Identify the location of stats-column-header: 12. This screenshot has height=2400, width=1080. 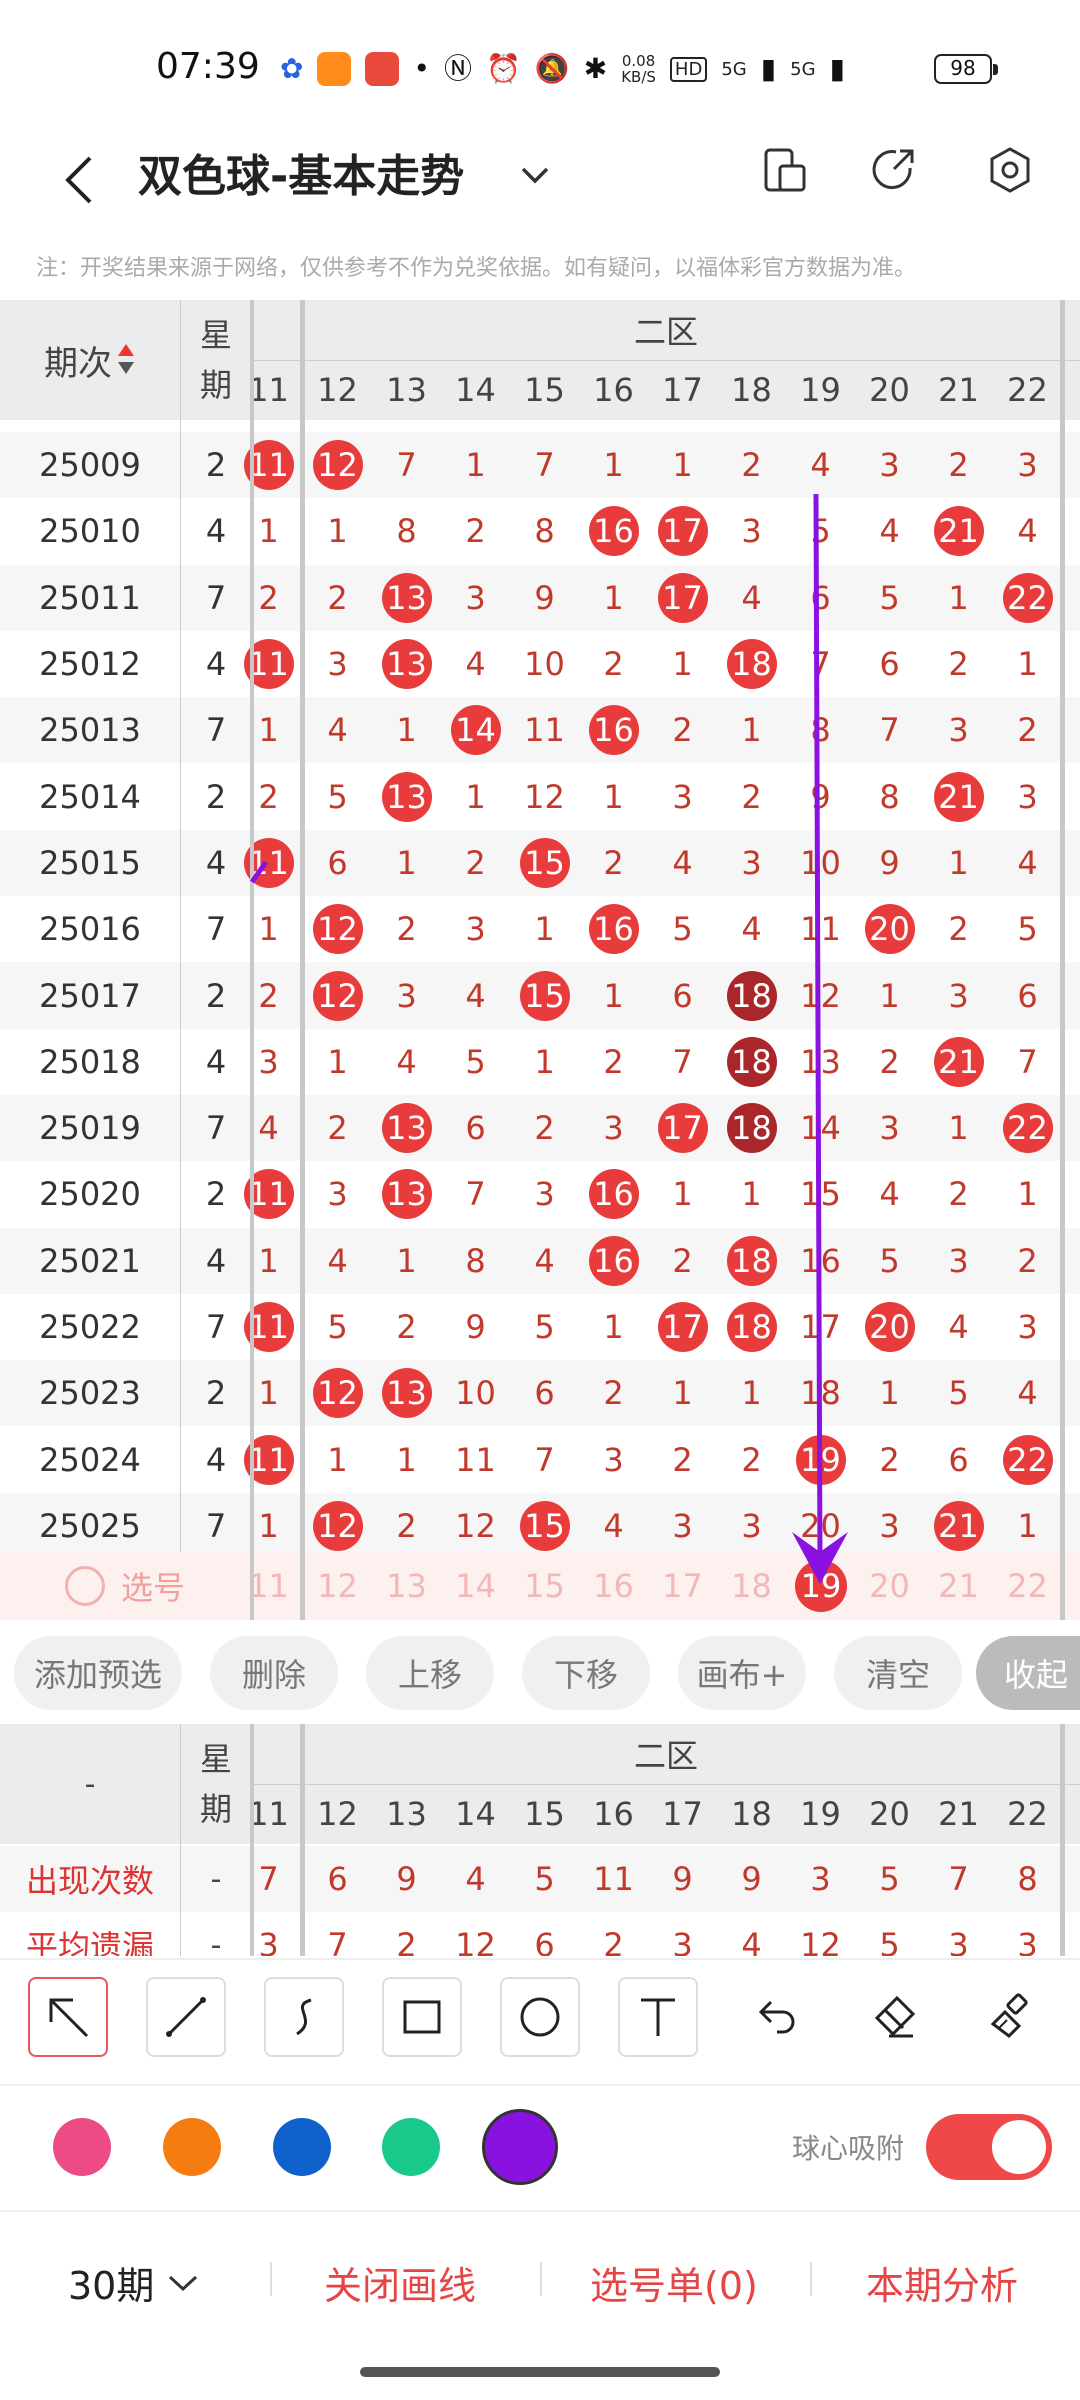
(337, 1814).